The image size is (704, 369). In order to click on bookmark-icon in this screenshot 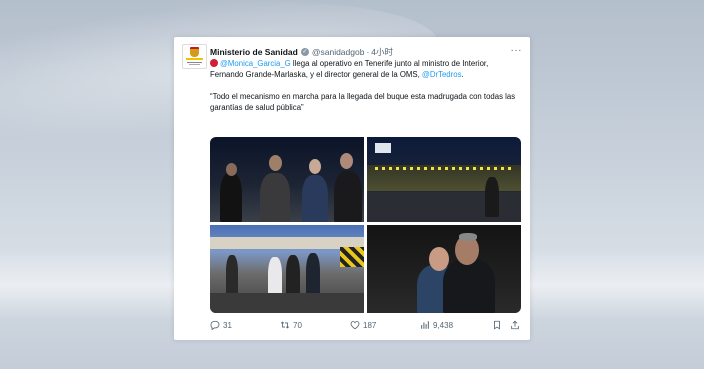, I will do `click(497, 325)`.